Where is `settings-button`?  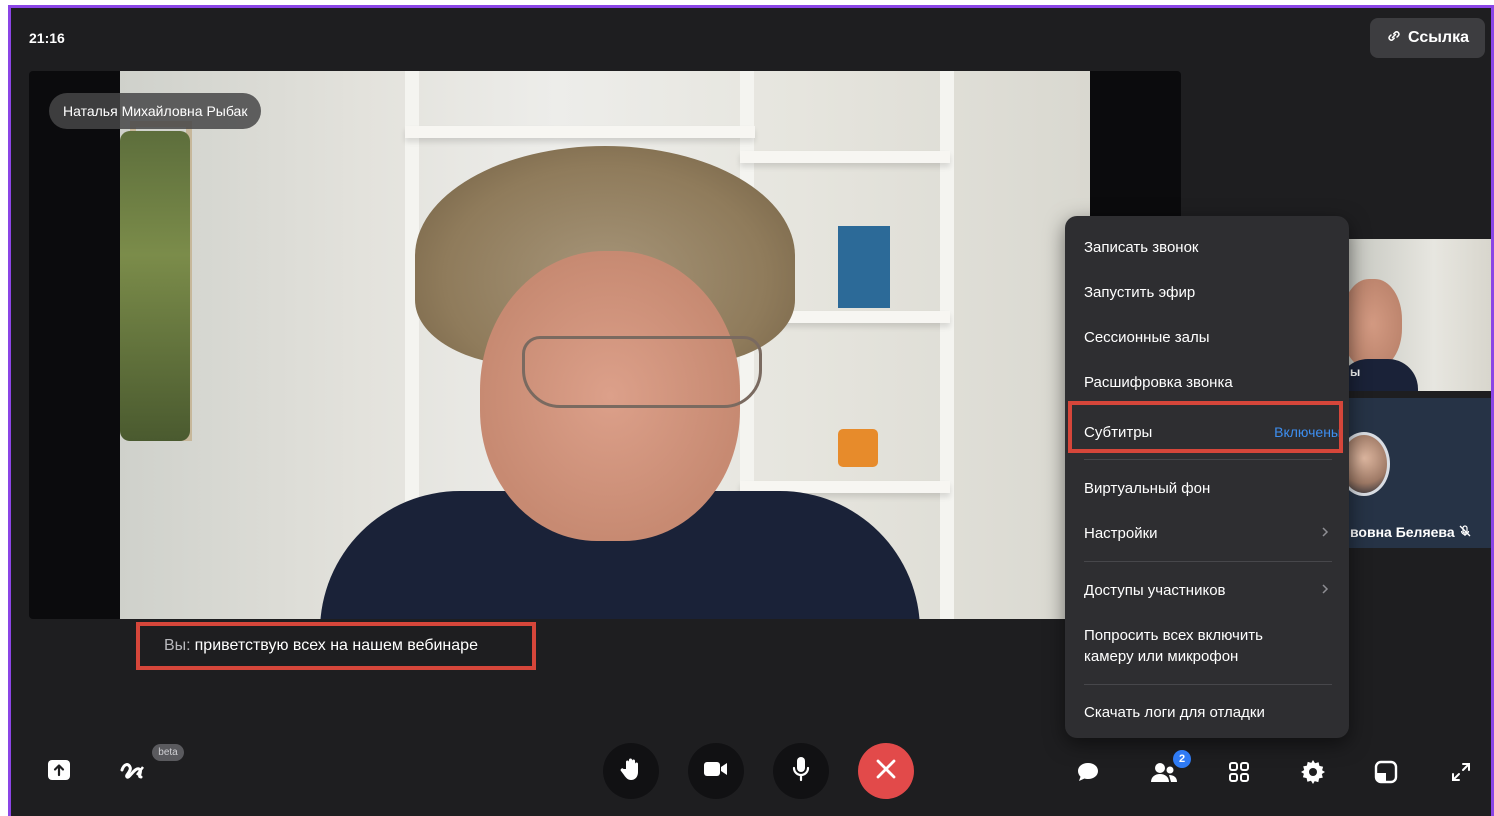 settings-button is located at coordinates (1313, 774).